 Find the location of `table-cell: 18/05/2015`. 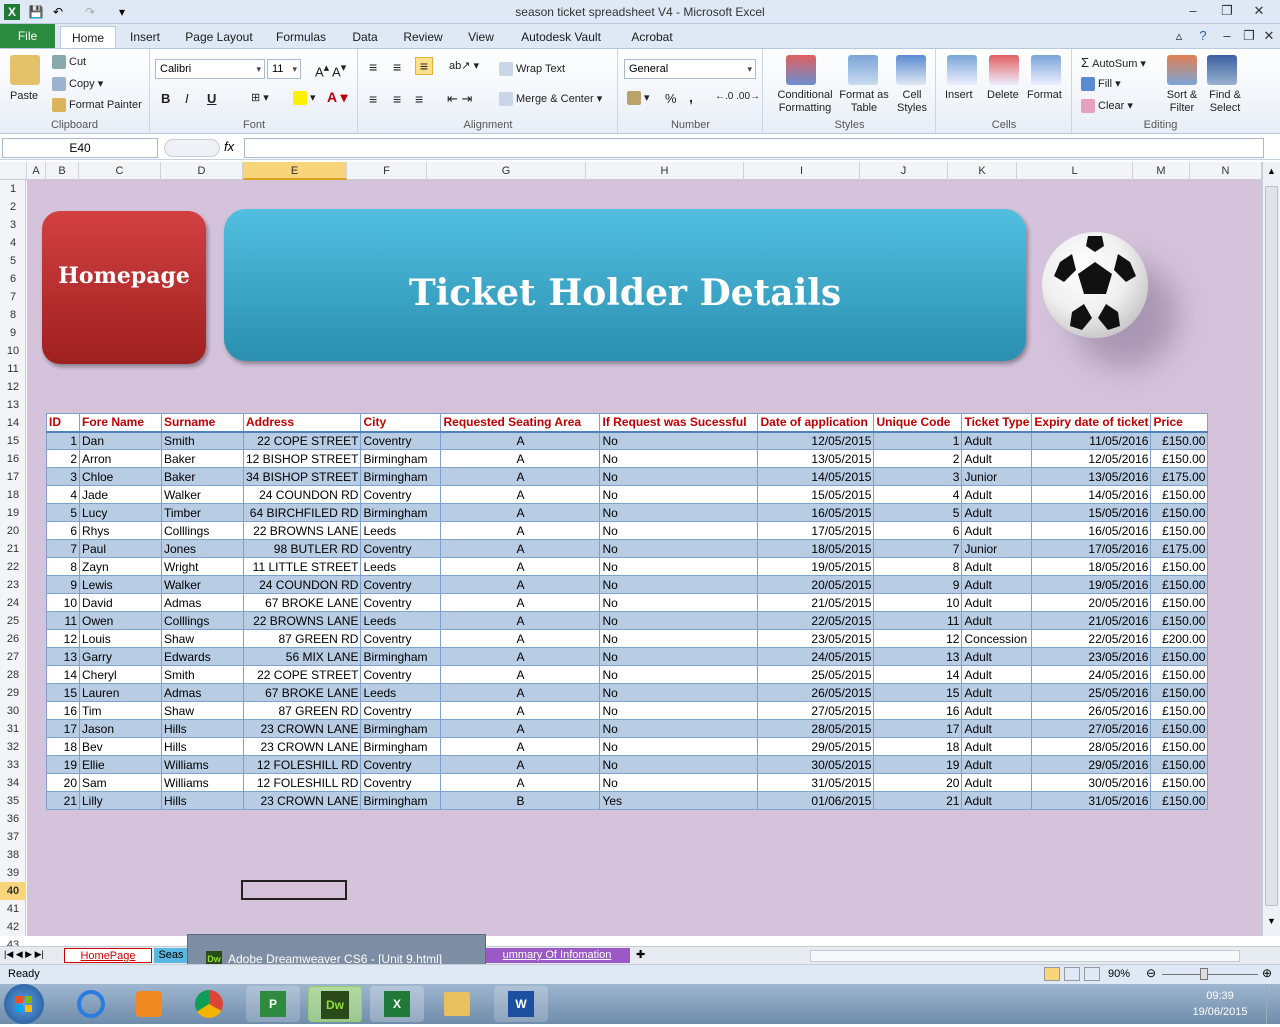

table-cell: 18/05/2015 is located at coordinates (816, 548).